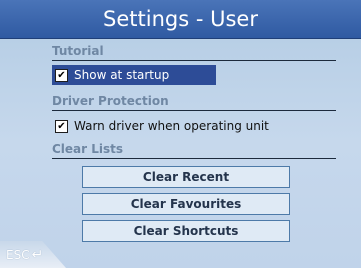  Describe the element at coordinates (18, 254) in the screenshot. I see `esc-label: ESC` at that location.